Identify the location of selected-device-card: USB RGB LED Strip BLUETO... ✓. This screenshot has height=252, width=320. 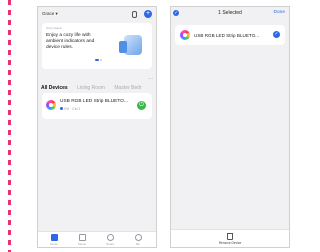
(230, 35).